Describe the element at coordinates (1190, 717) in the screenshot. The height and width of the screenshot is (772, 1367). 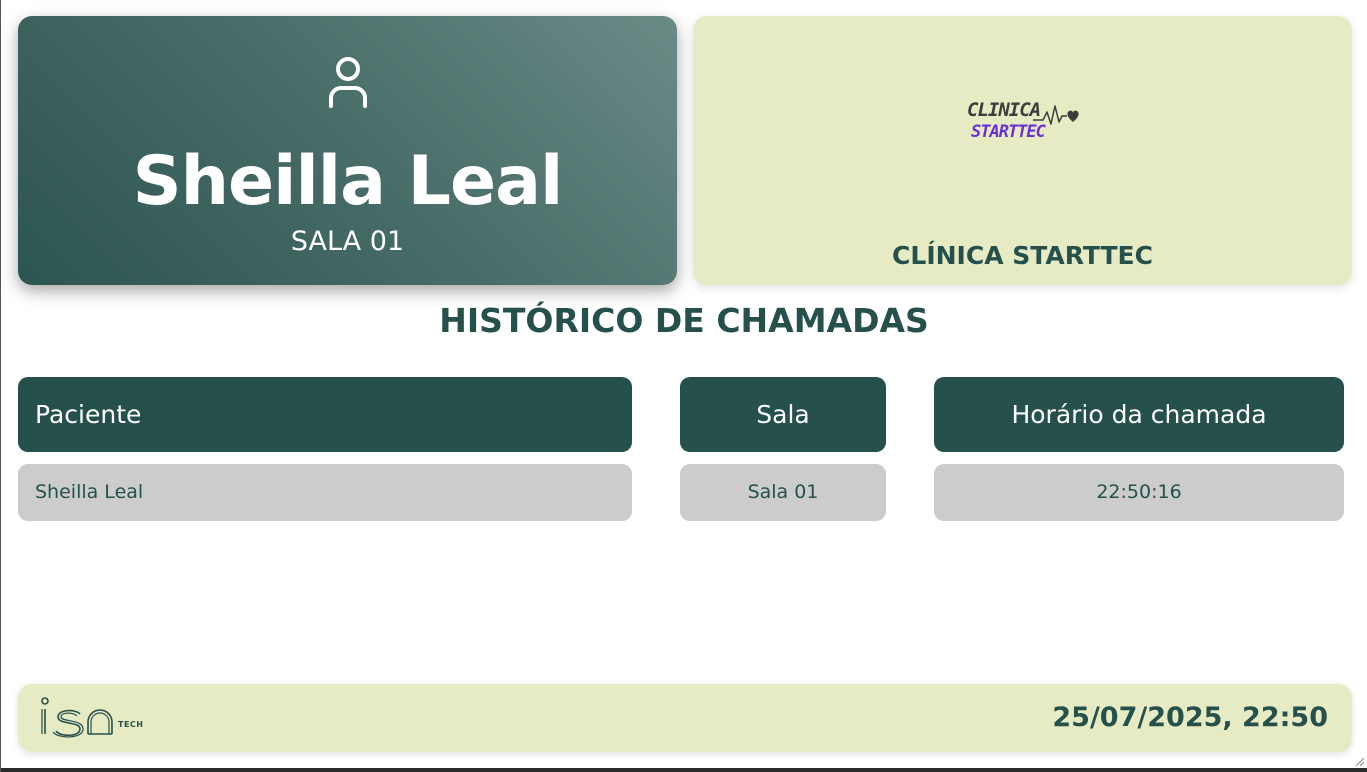
I see `footer-datetime: 25/07/2025, 22:50` at that location.